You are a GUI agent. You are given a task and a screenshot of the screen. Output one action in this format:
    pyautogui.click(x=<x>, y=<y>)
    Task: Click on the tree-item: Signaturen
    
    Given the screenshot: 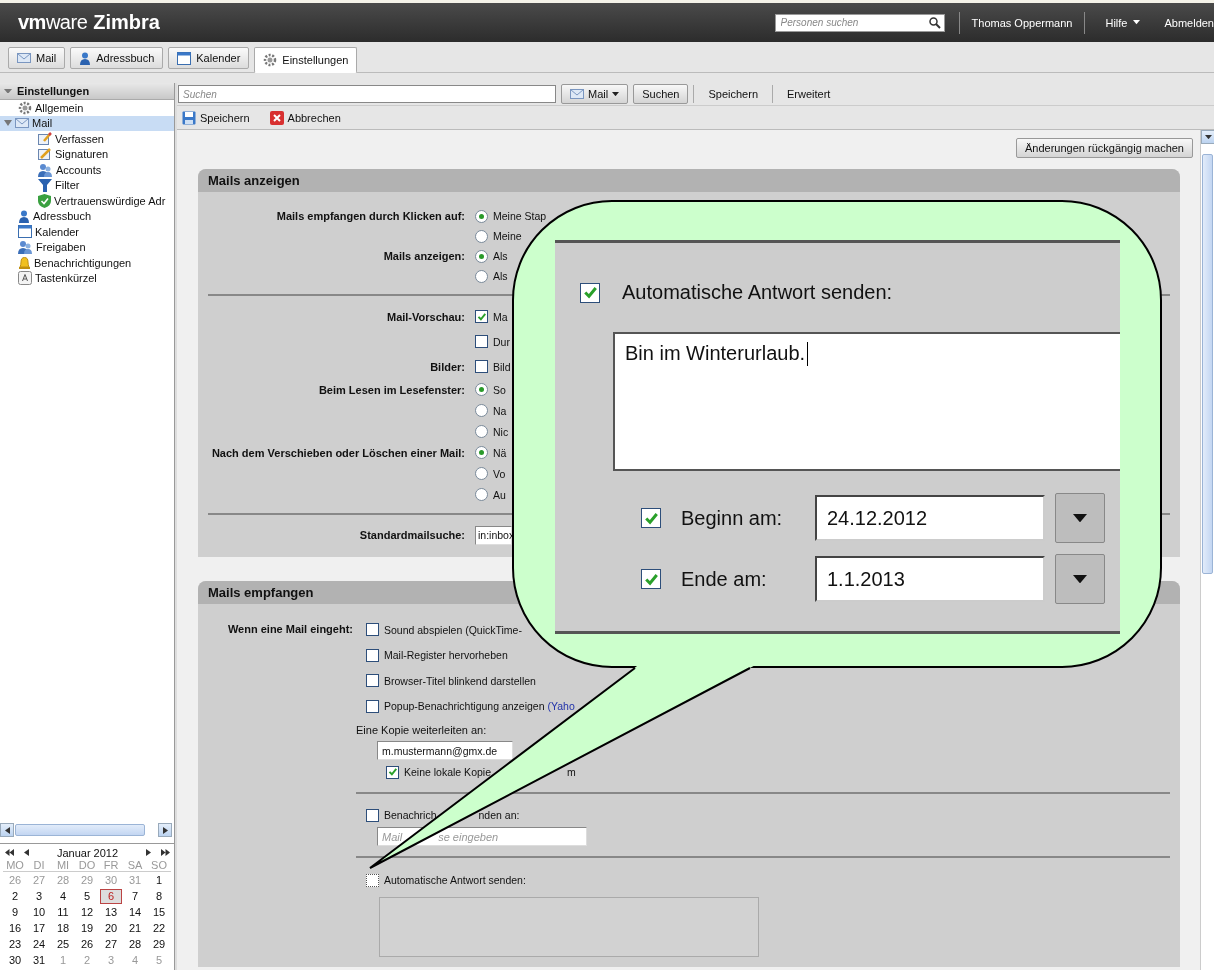 What is the action you would take?
    pyautogui.click(x=87, y=154)
    